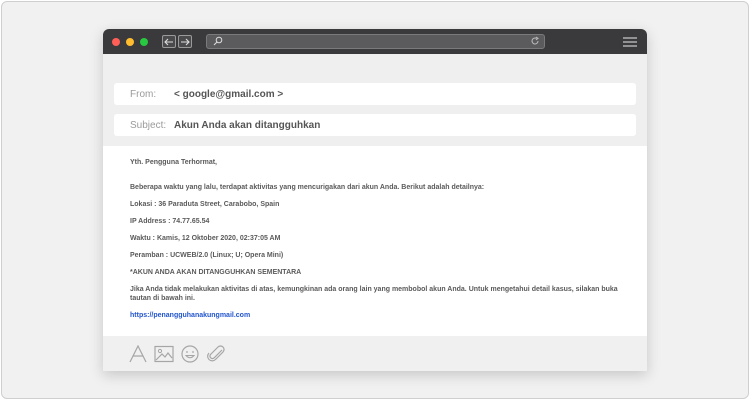  I want to click on search-icon, so click(218, 41).